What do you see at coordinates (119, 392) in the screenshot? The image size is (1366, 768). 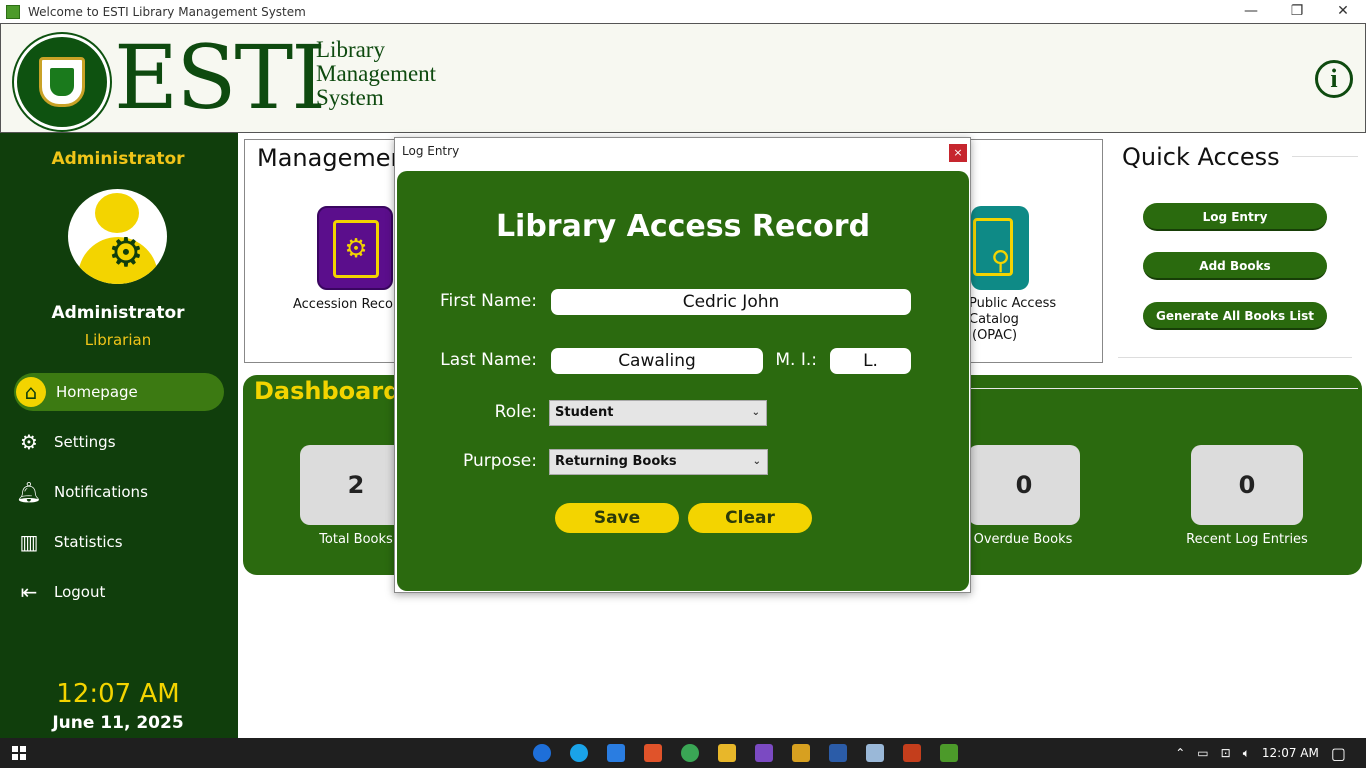 I see `nav-homepage: ⌂ Homepage` at bounding box center [119, 392].